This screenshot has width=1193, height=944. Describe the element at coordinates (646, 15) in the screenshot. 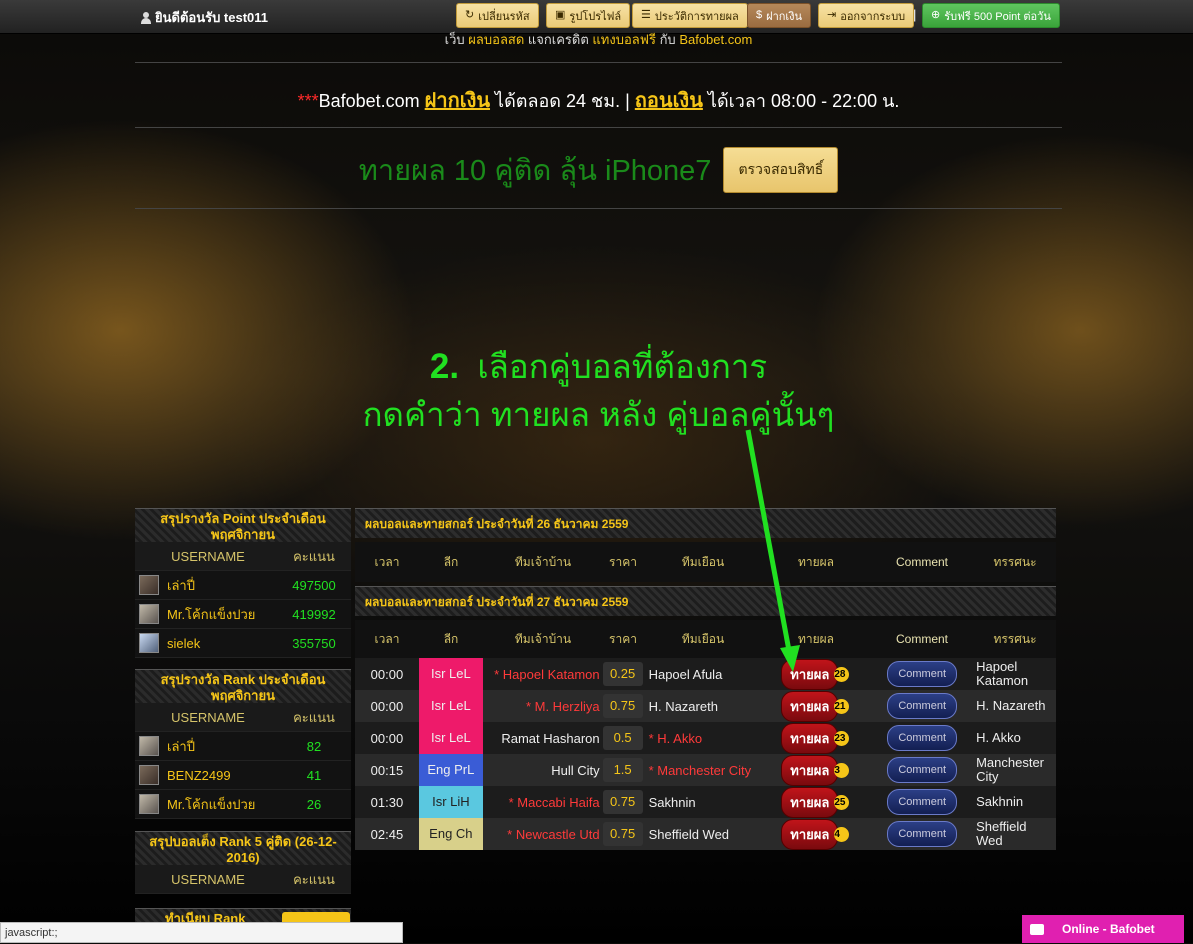

I see `list-icon: ☰` at that location.